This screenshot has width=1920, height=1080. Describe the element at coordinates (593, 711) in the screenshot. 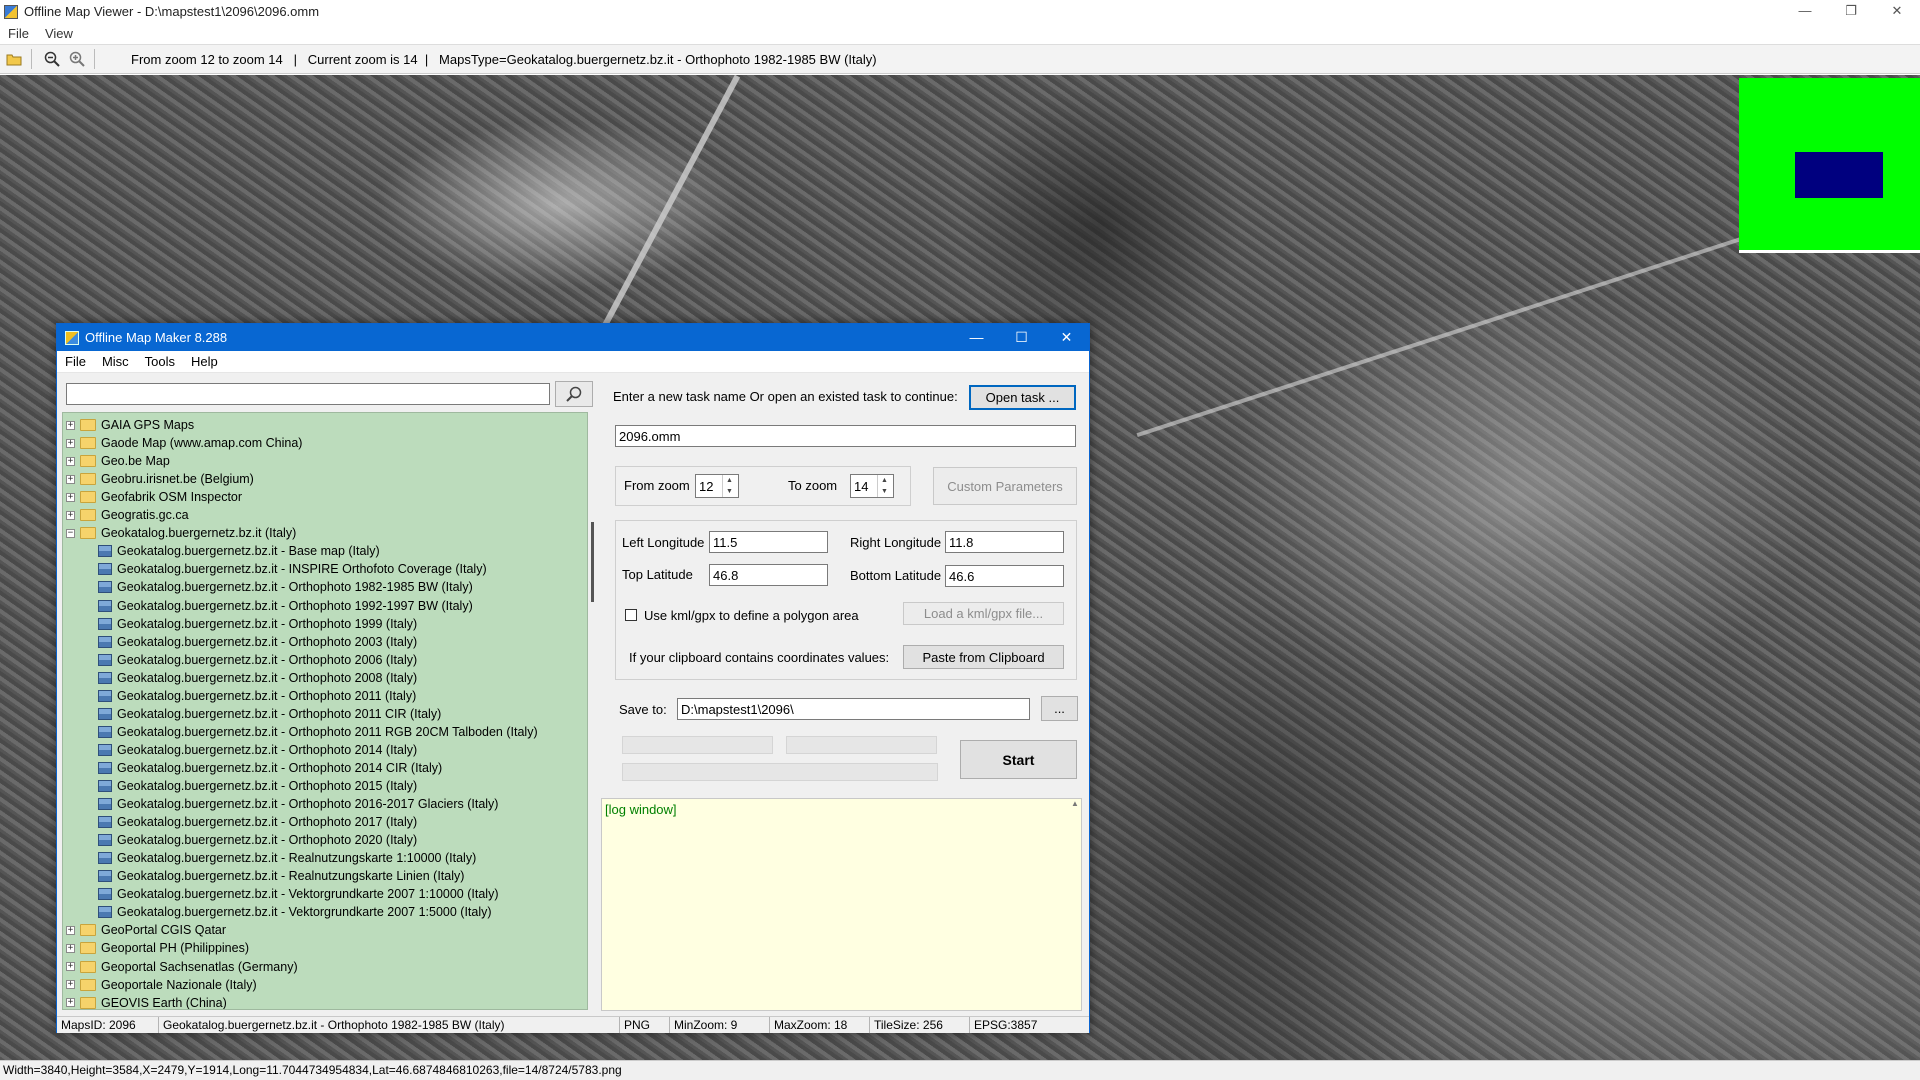

I see `tree-scrollbar` at that location.